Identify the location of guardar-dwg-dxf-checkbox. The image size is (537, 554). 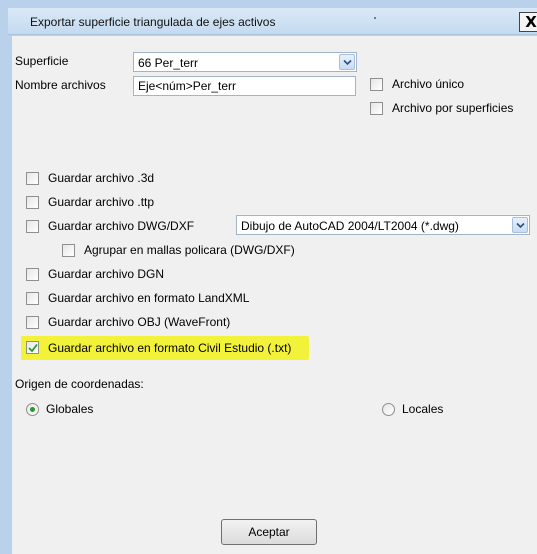
(32, 226).